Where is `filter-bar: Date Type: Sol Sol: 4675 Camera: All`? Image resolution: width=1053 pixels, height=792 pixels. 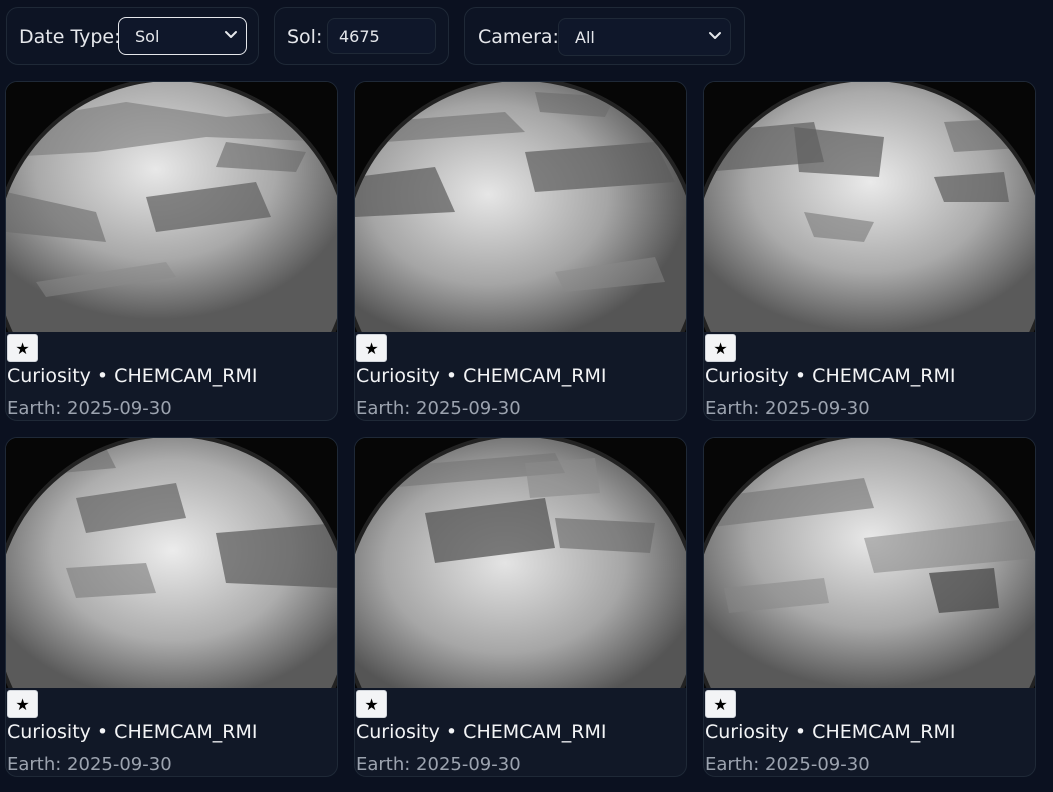 filter-bar: Date Type: Sol Sol: 4675 Camera: All is located at coordinates (526, 37).